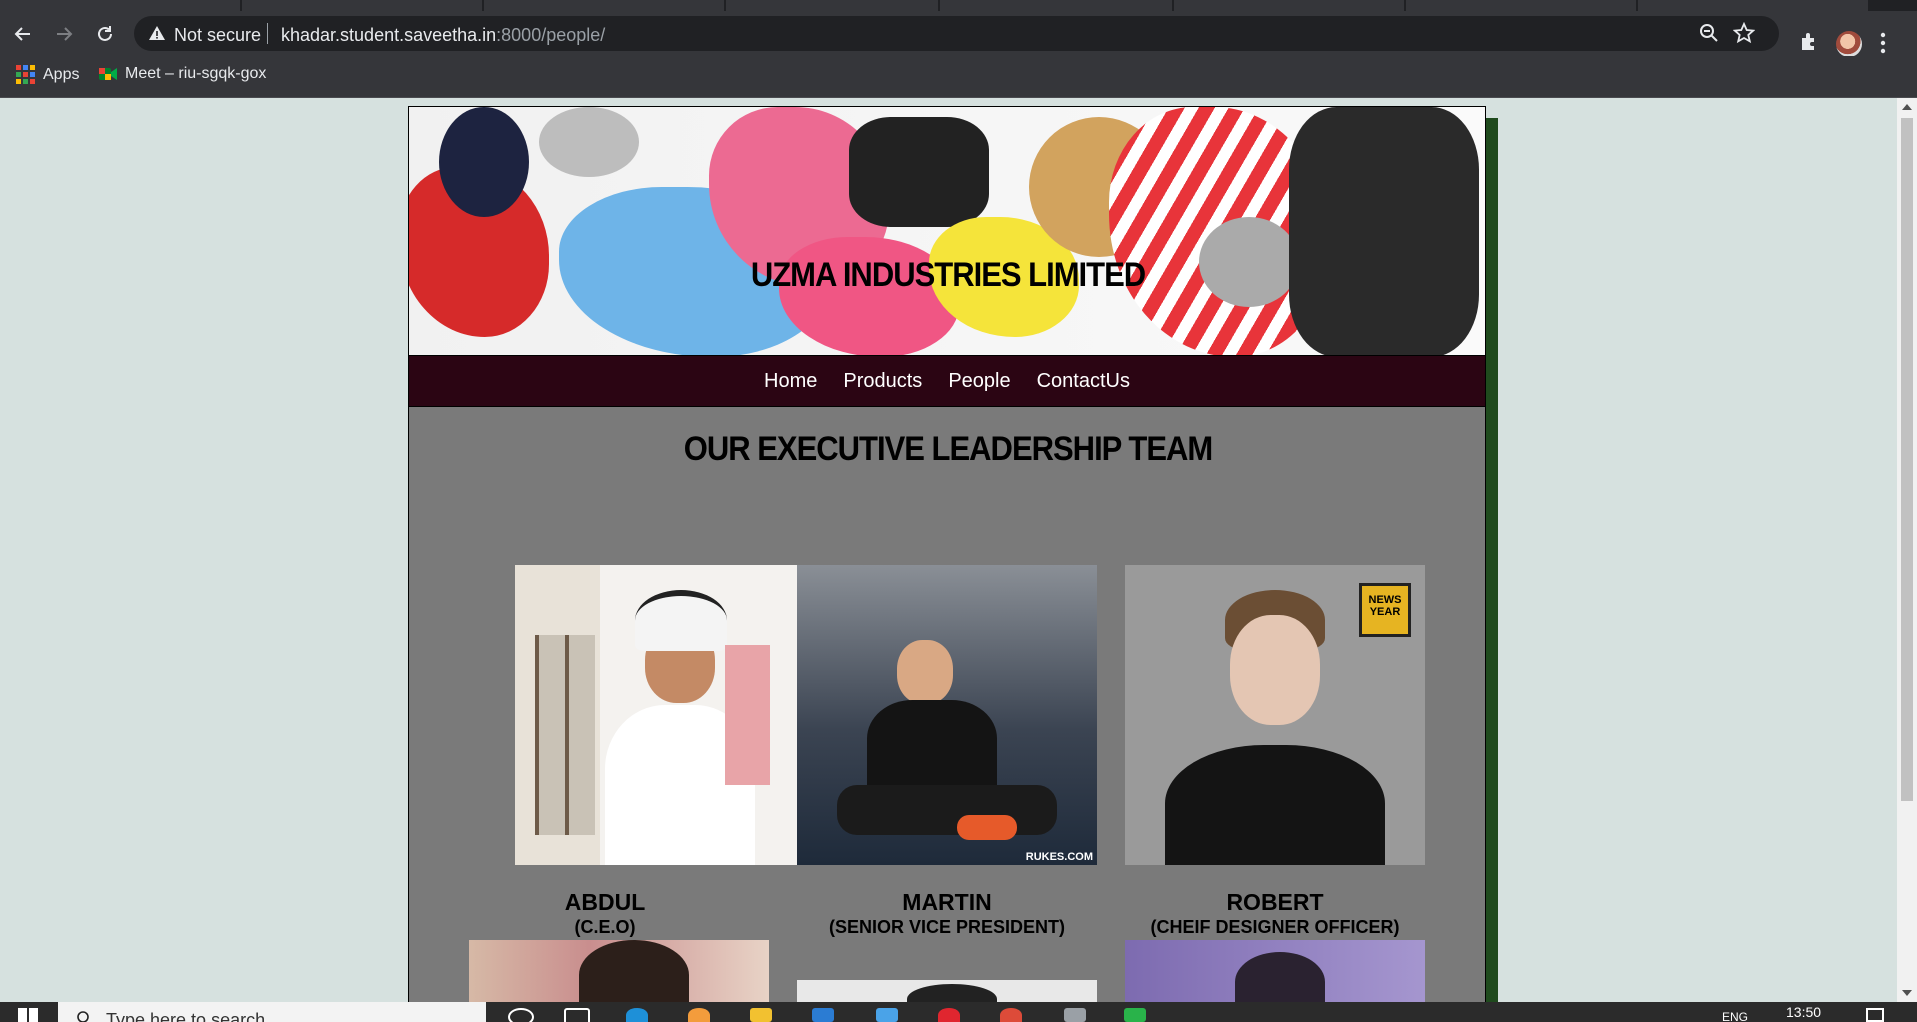 The image size is (1917, 1022). What do you see at coordinates (1275, 902) in the screenshot?
I see `person-name-robert: ROBERT` at bounding box center [1275, 902].